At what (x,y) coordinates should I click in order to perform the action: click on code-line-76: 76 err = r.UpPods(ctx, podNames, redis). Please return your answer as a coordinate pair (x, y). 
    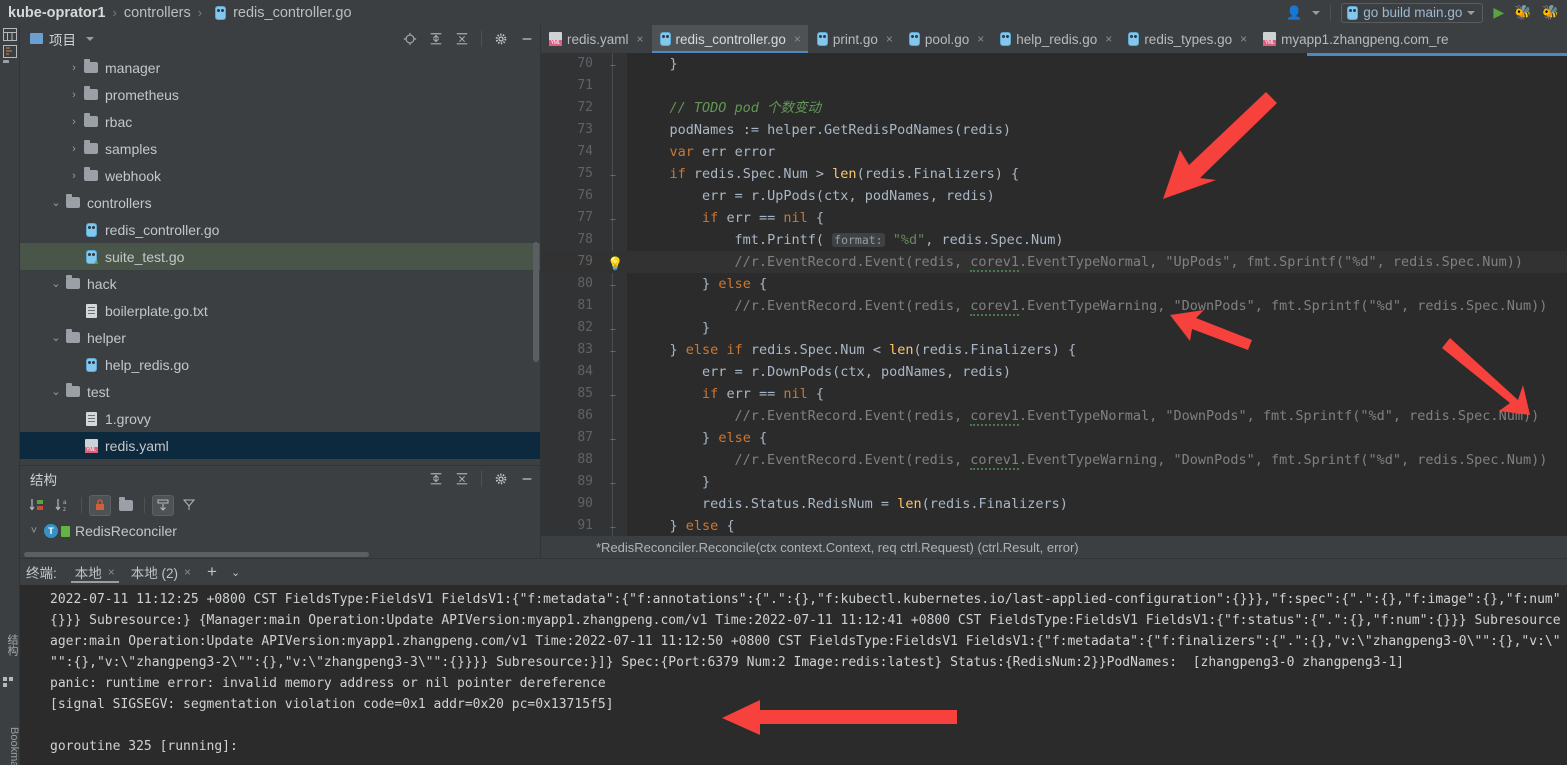
    Looking at the image, I should click on (1054, 196).